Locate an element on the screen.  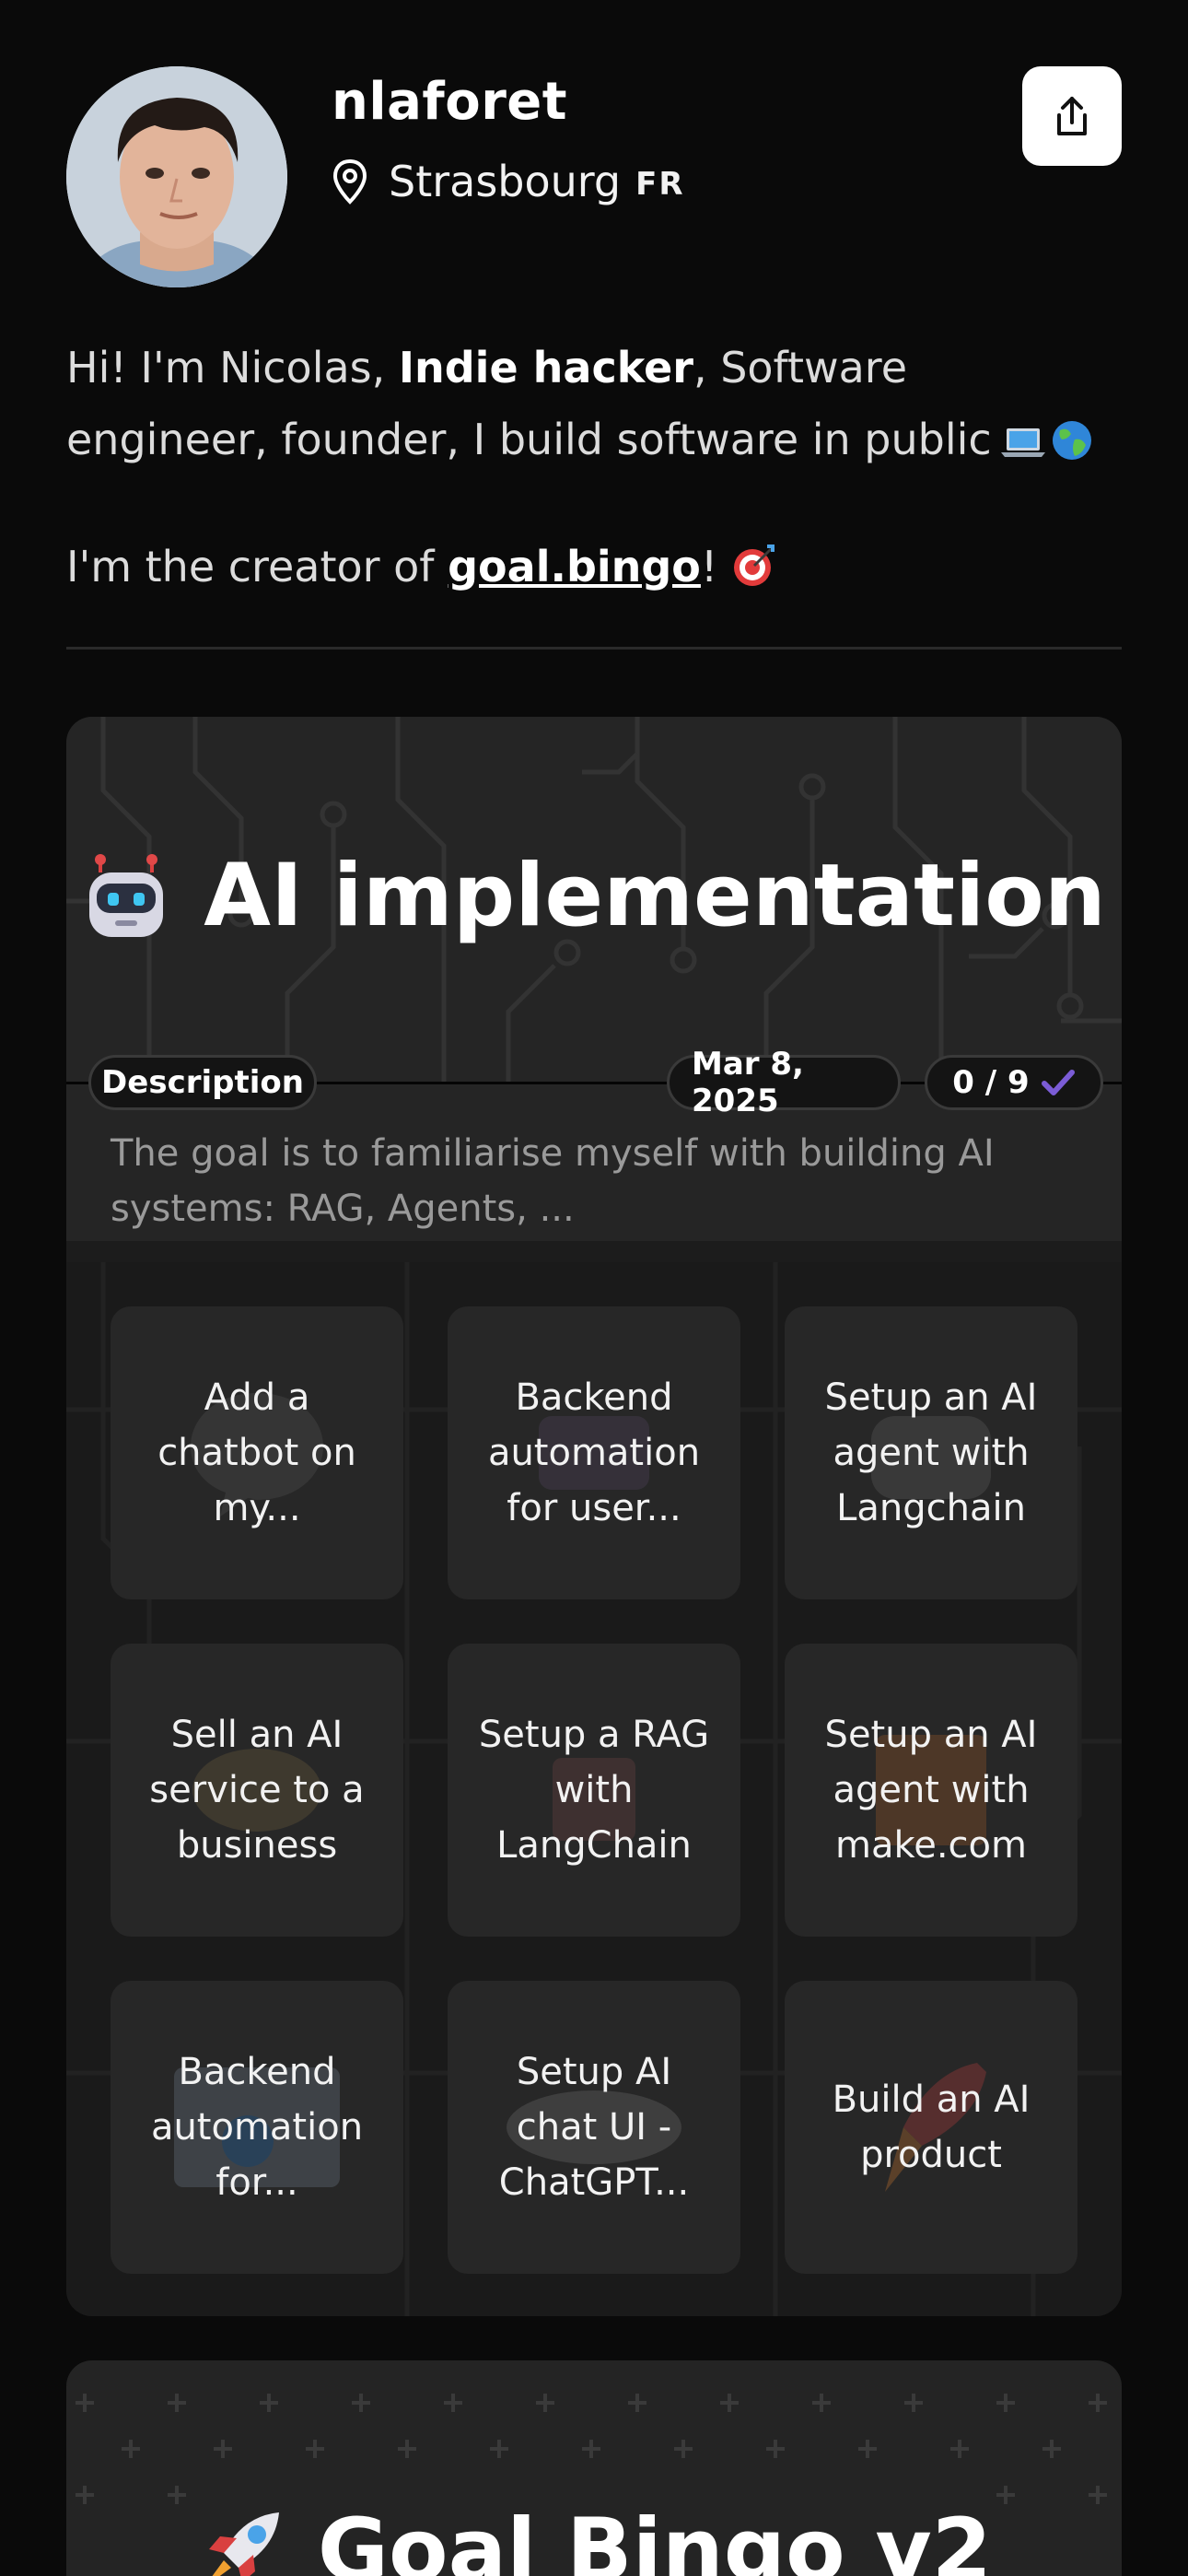
bio-paragraph-2: I'm the creator of goal.bingo! is located at coordinates (594, 567).